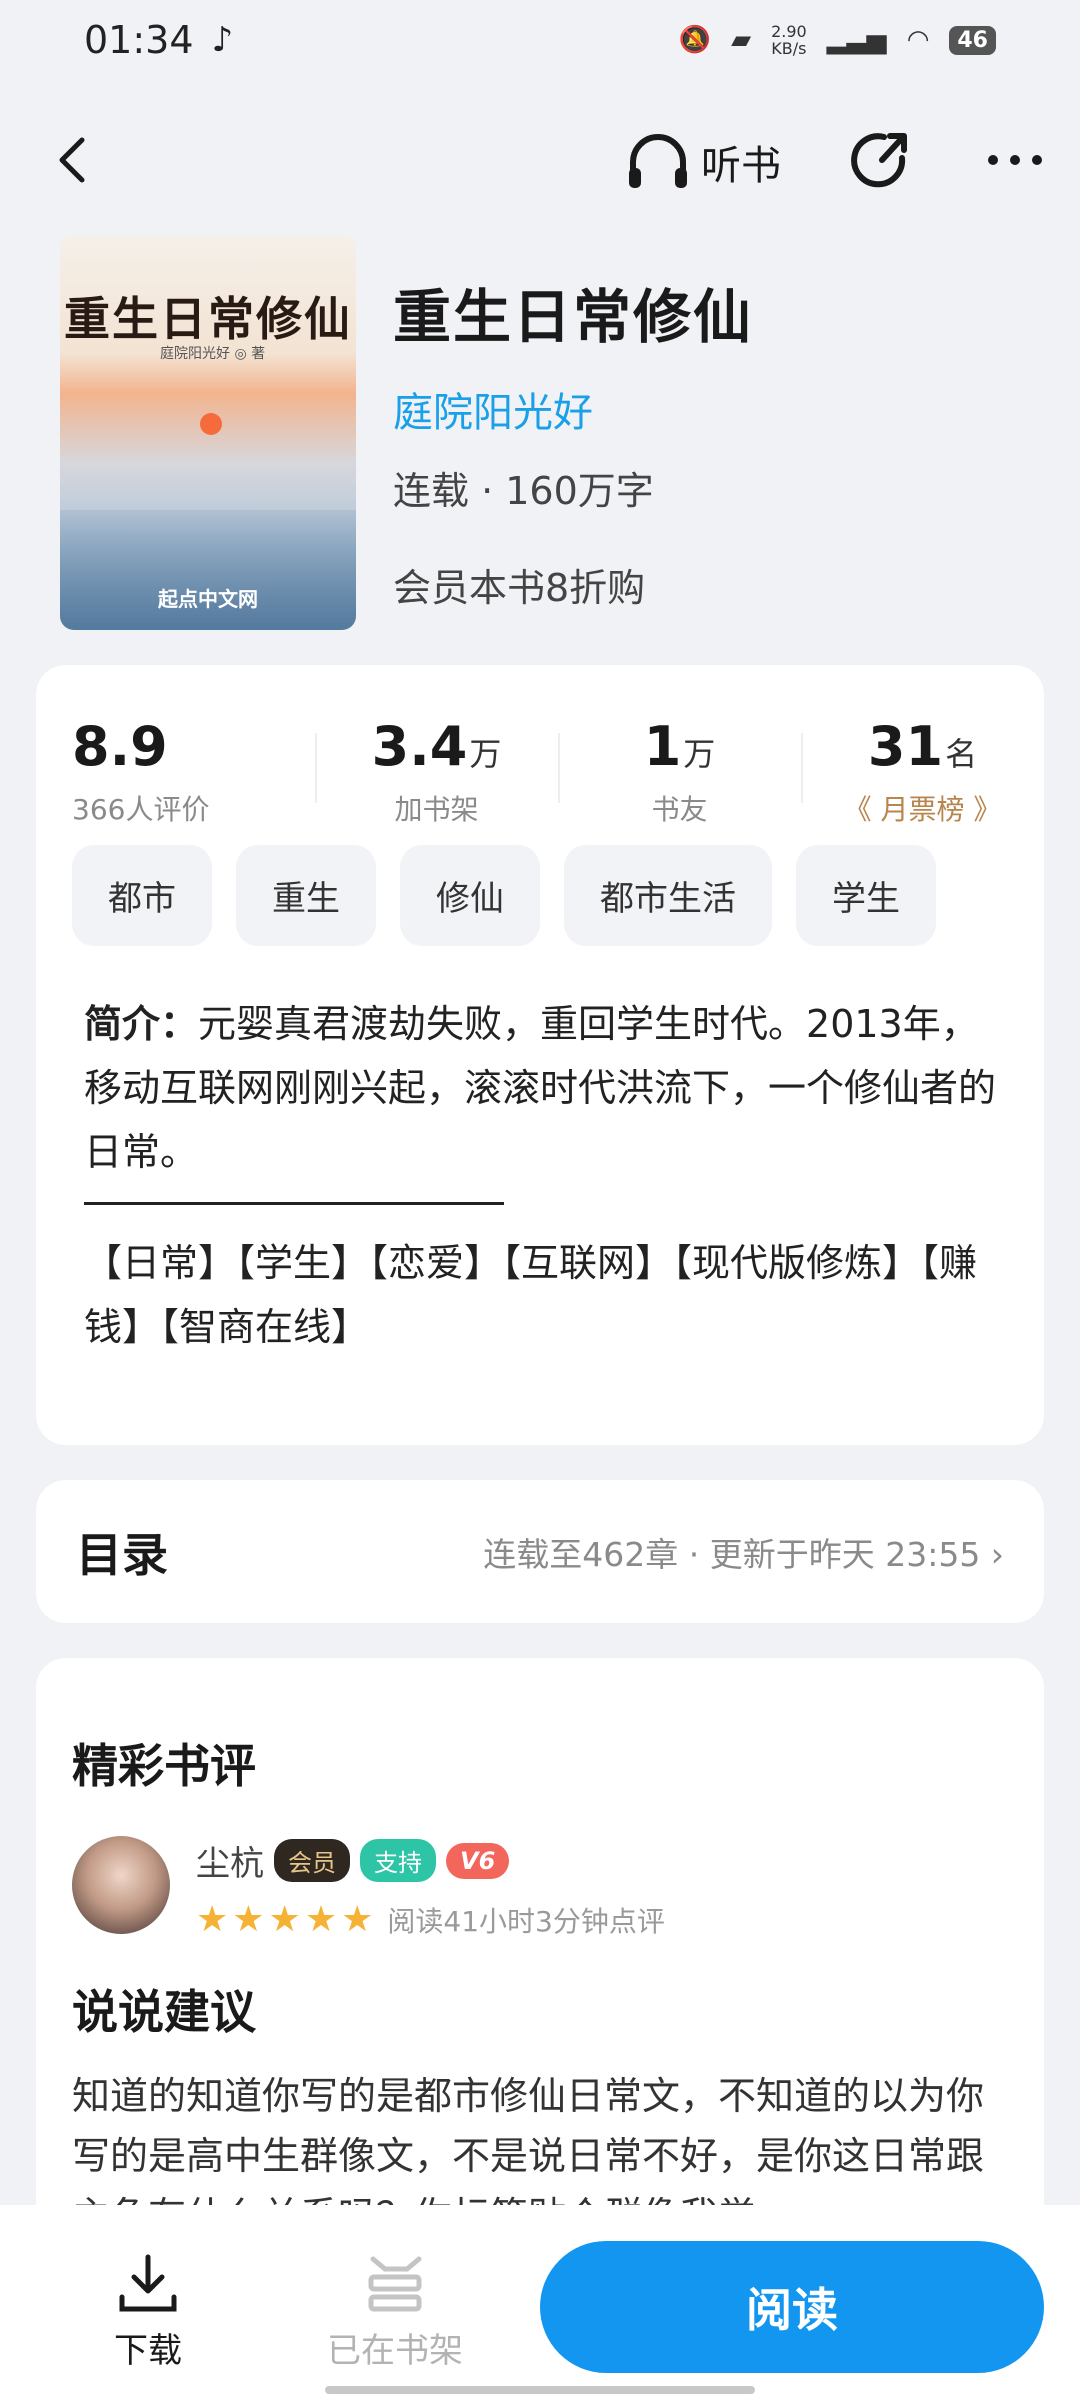  What do you see at coordinates (141, 1024) in the screenshot?
I see `synopsis-label: 简介：` at bounding box center [141, 1024].